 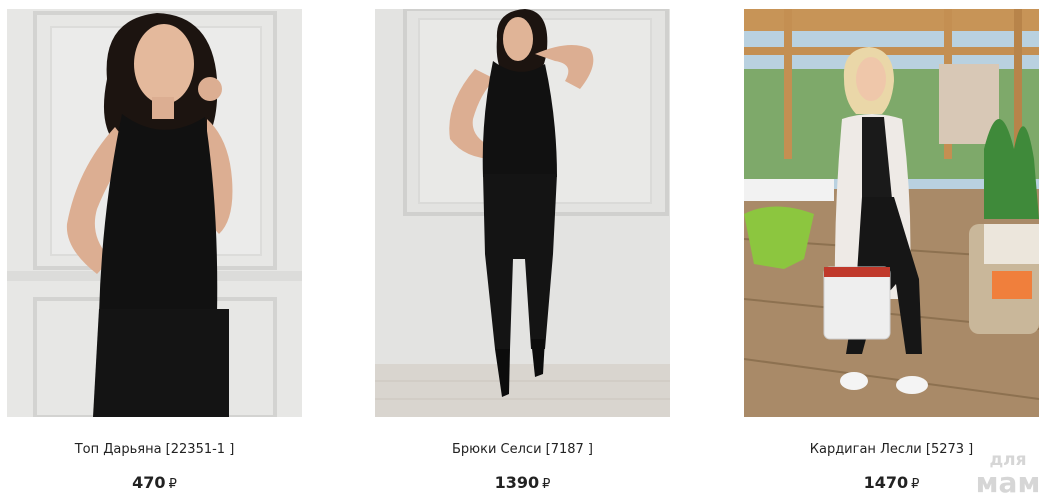 What do you see at coordinates (154, 449) in the screenshot?
I see `product-title: Топ Дарьяна [22351-1 ]` at bounding box center [154, 449].